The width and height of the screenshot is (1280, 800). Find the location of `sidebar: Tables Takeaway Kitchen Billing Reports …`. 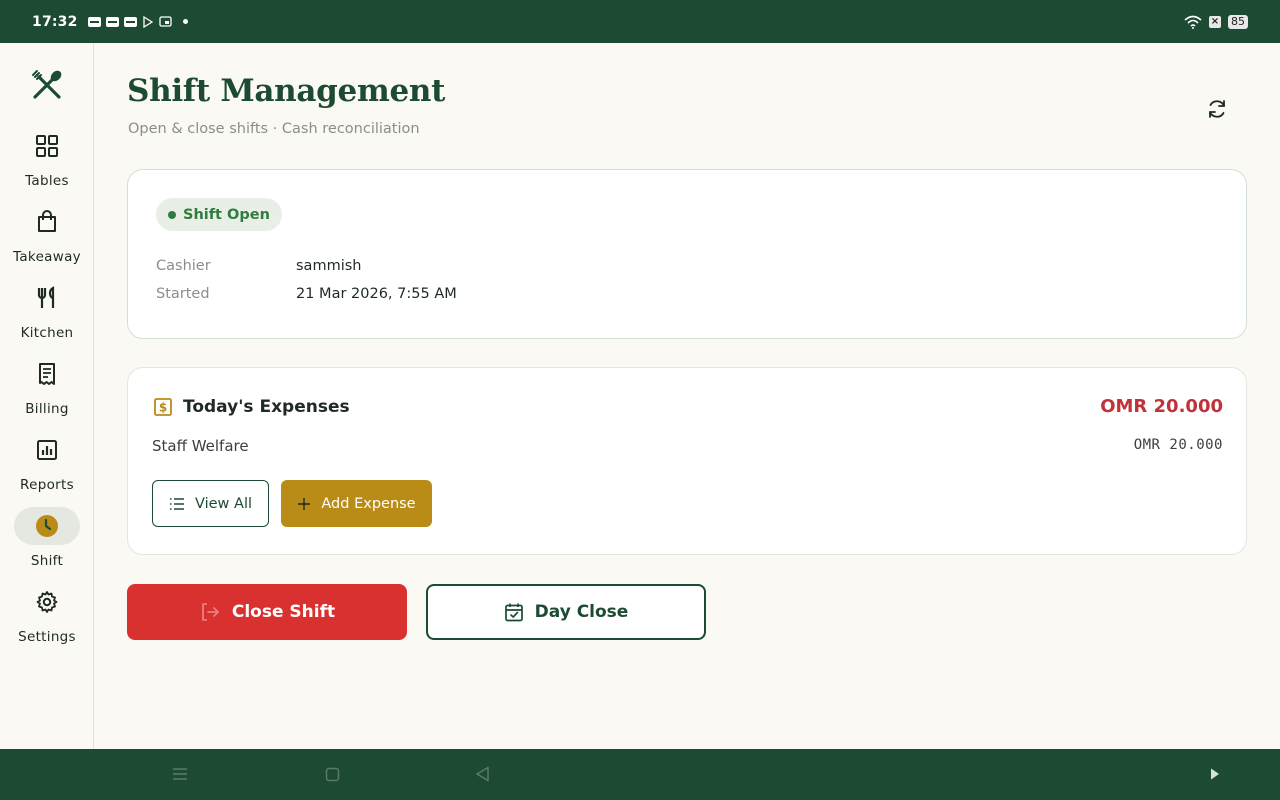

sidebar: Tables Takeaway Kitchen Billing Reports … is located at coordinates (47, 396).